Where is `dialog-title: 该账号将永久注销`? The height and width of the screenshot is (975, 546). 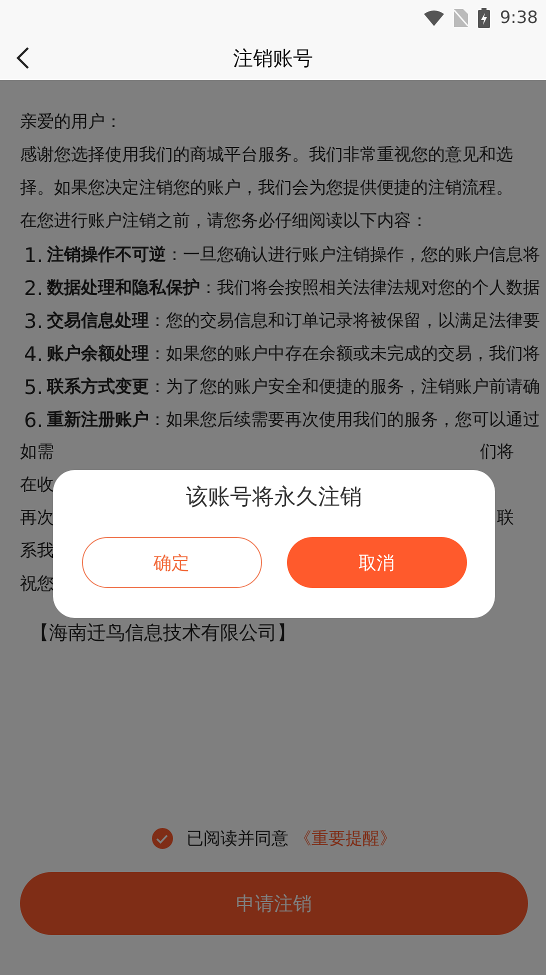 dialog-title: 该账号将永久注销 is located at coordinates (274, 498).